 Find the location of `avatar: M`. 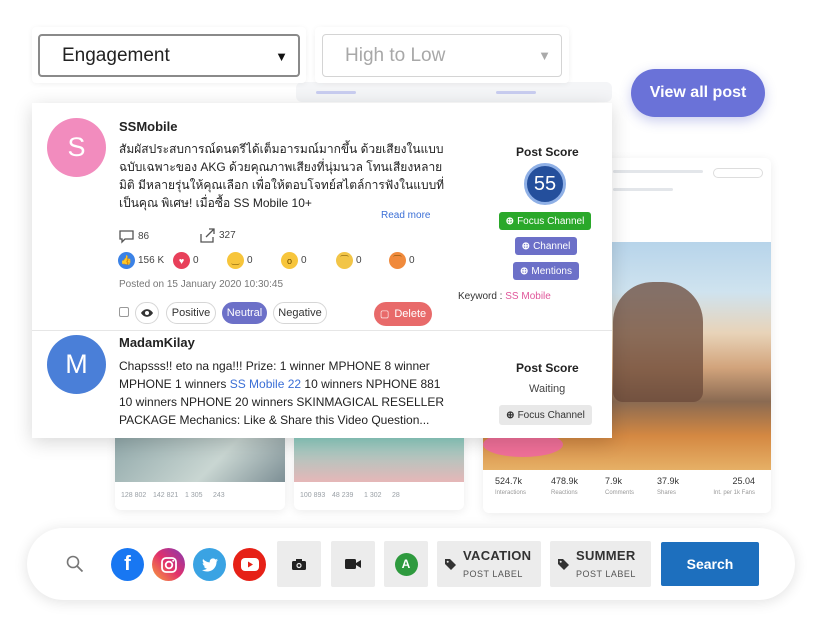

avatar: M is located at coordinates (76, 364).